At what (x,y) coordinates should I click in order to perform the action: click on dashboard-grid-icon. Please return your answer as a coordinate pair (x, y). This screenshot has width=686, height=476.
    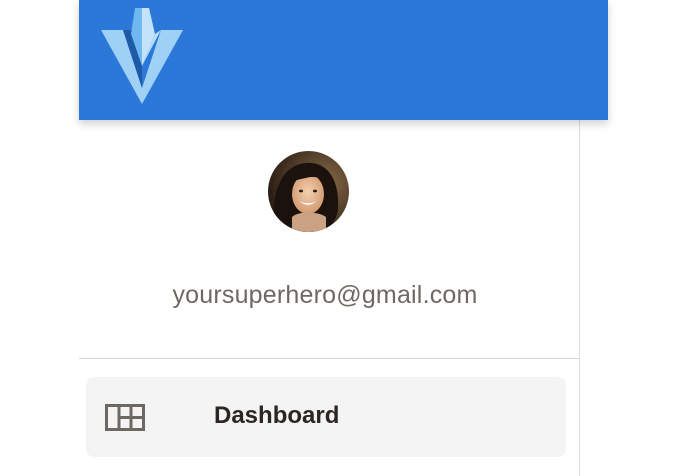
    Looking at the image, I should click on (125, 417).